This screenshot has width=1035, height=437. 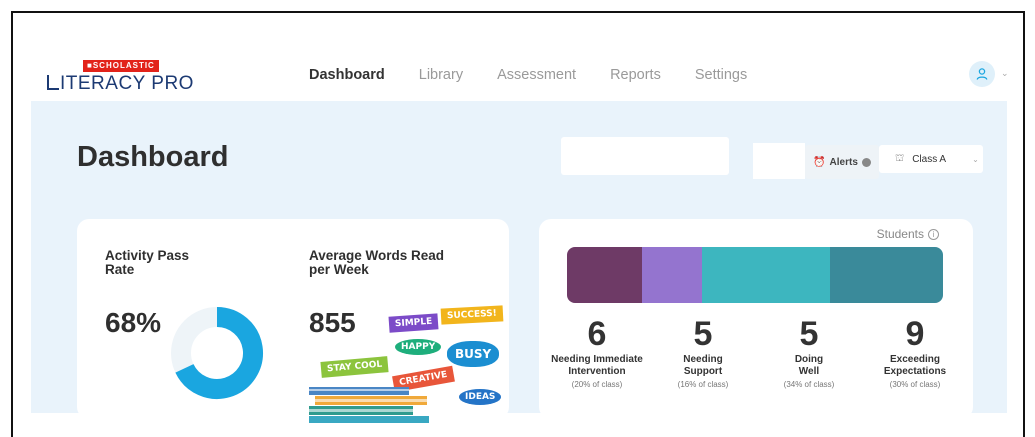 I want to click on group-percent: (16% of class), so click(x=703, y=384).